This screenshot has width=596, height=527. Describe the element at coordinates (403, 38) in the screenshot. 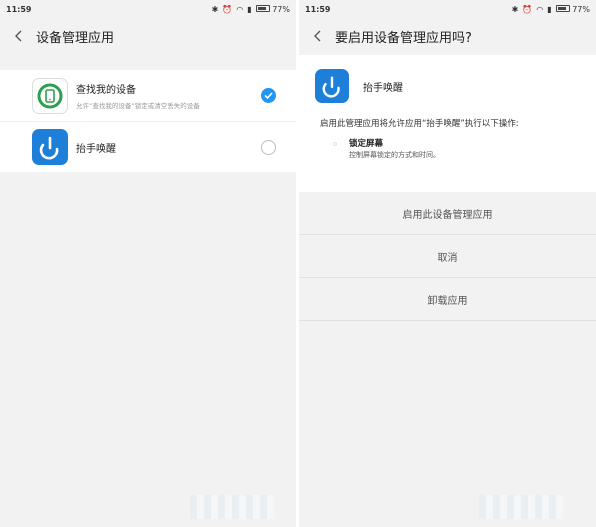

I see `page-title: 要启用设备管理应用吗?` at that location.